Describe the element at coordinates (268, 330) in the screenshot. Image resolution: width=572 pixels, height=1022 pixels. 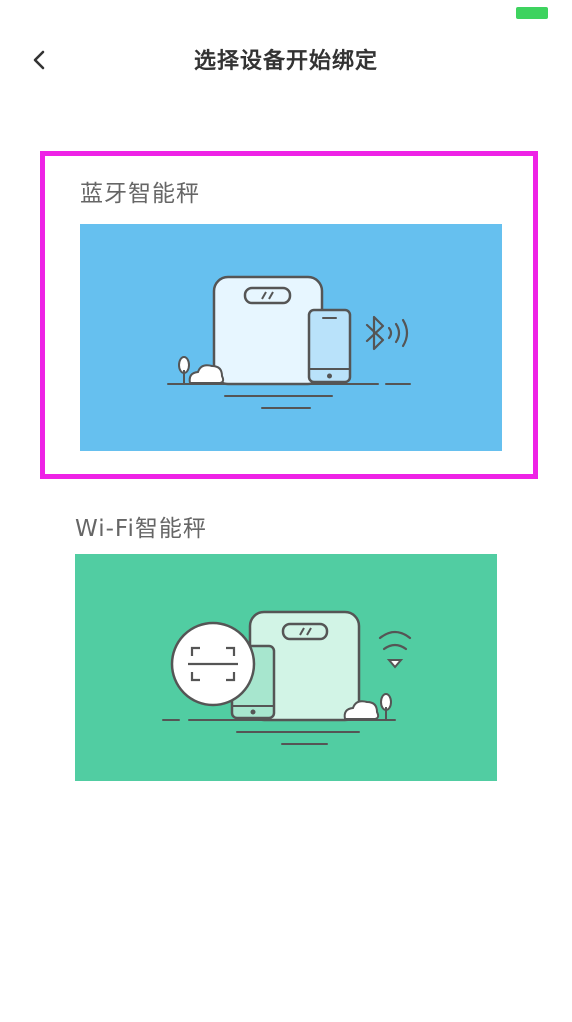
I see `scale-icon` at that location.